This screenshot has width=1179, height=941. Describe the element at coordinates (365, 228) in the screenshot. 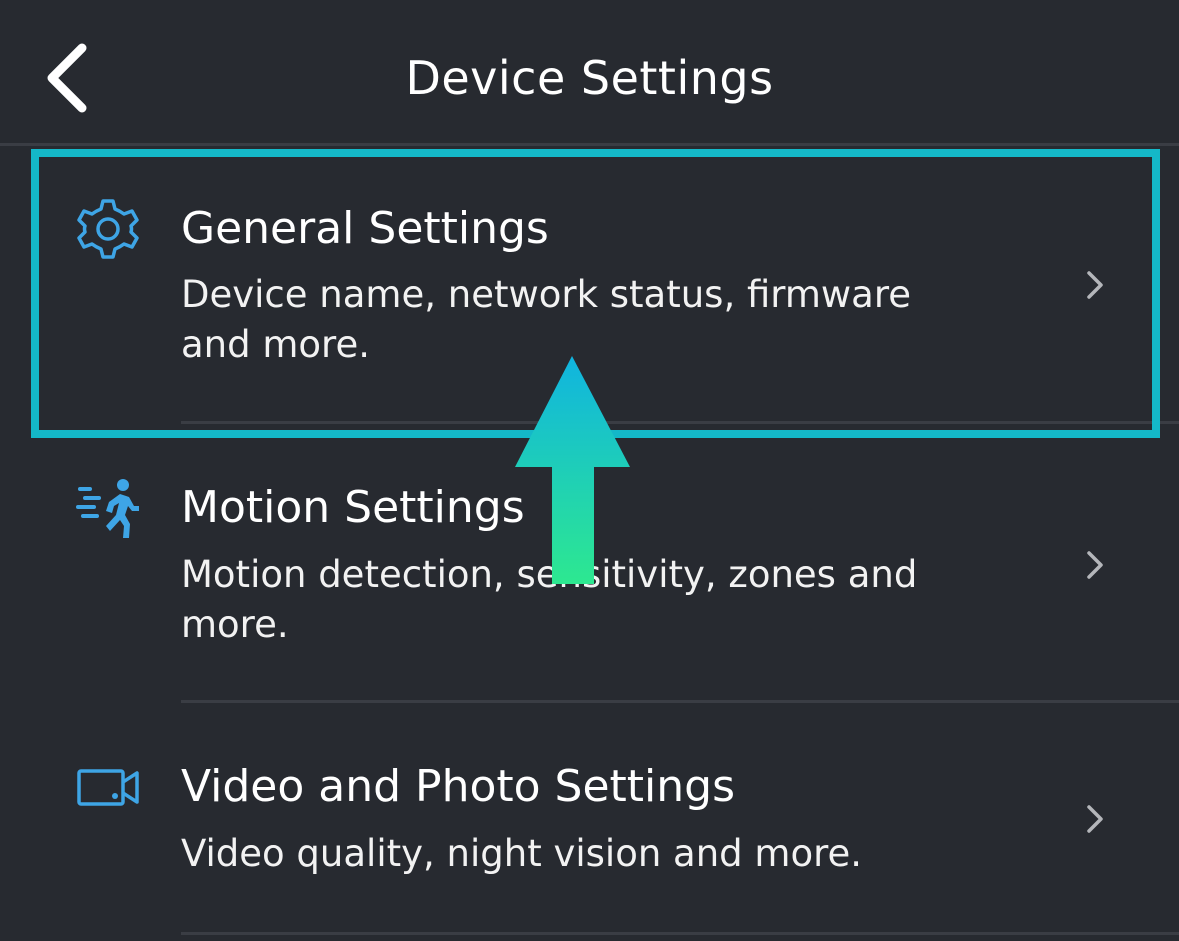

I see `row-title: General Settings` at that location.